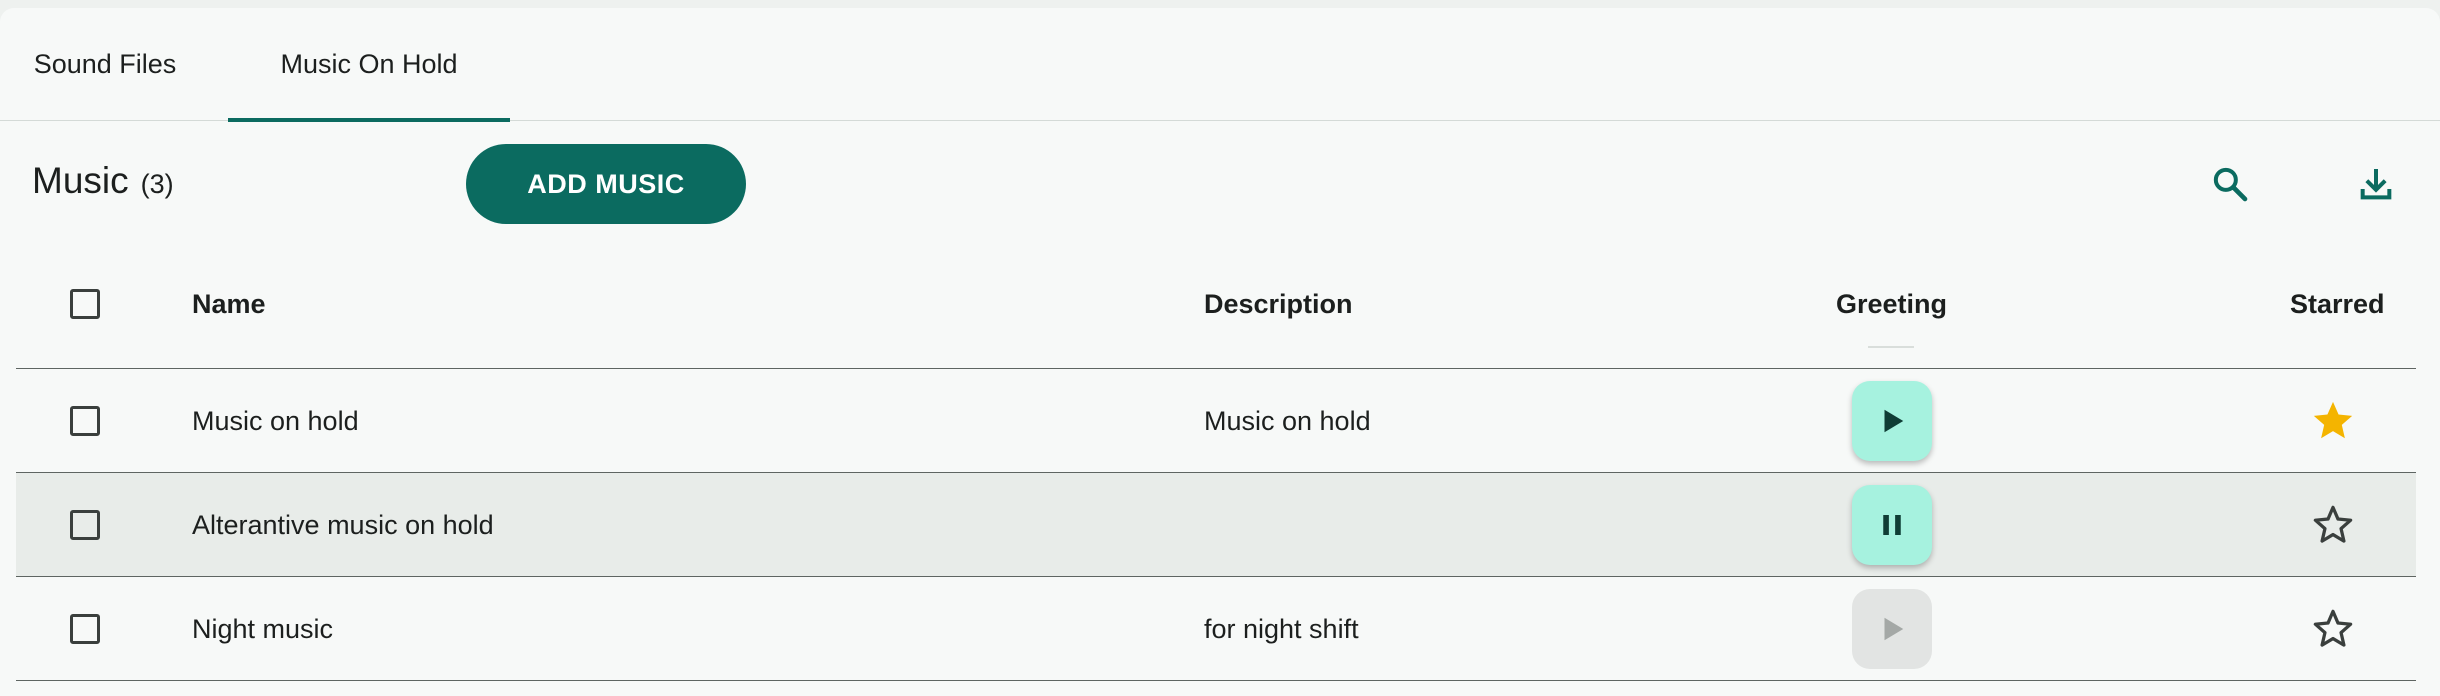  I want to click on table-row: Night music for night shift, so click(1216, 628).